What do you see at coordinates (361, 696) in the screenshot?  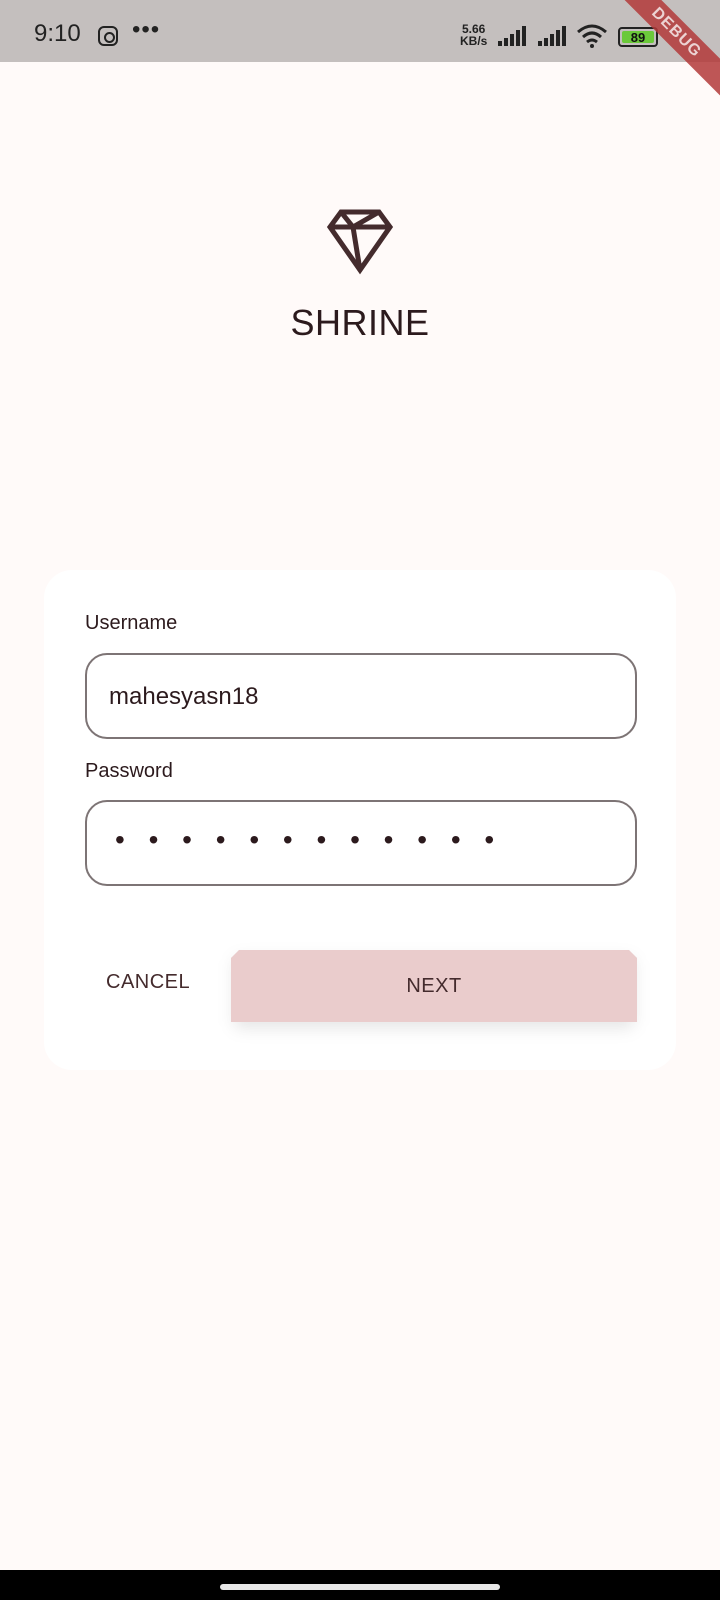 I see `username-field: mahesyasn18` at bounding box center [361, 696].